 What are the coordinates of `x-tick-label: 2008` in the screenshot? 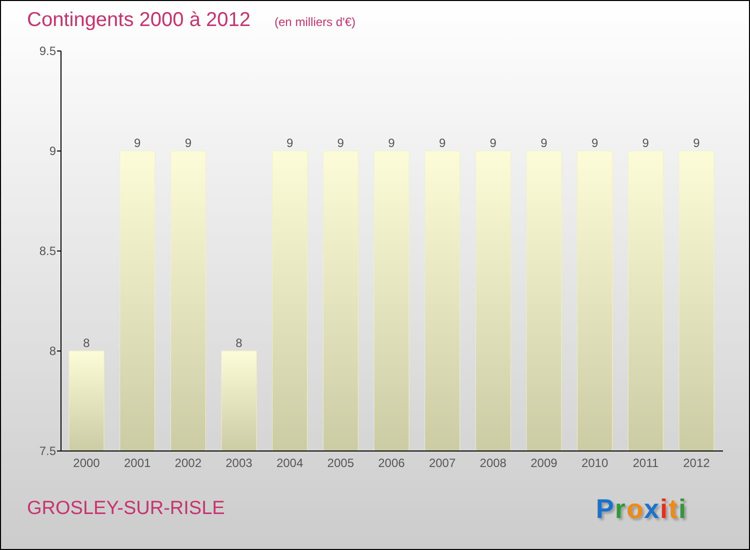 It's located at (493, 463).